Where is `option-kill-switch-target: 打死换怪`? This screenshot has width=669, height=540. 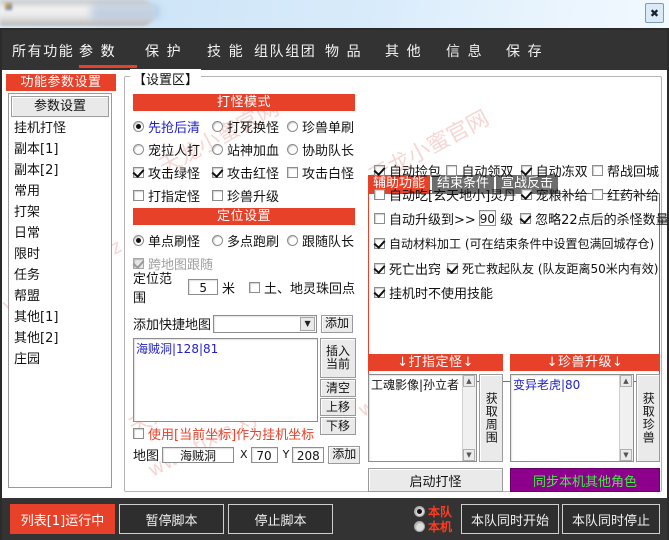 option-kill-switch-target: 打死换怪 is located at coordinates (249, 126).